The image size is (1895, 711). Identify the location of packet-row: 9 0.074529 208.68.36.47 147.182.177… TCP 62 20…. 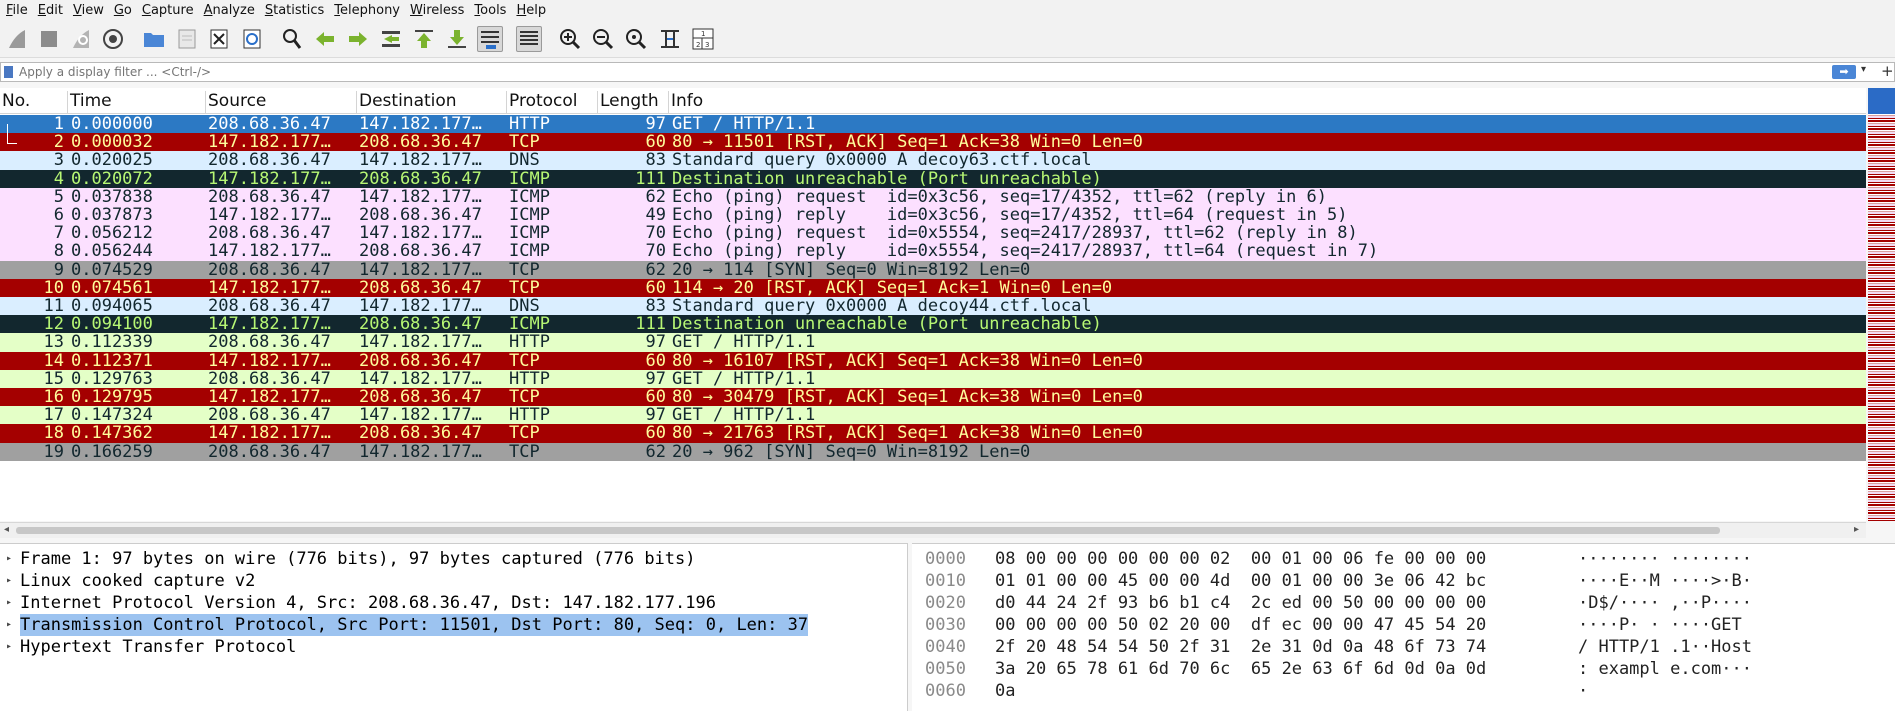
(933, 269).